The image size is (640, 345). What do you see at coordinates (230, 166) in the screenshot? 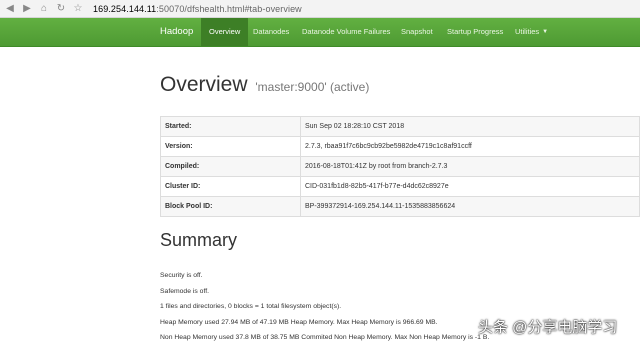
I see `row-key: Compiled:` at bounding box center [230, 166].